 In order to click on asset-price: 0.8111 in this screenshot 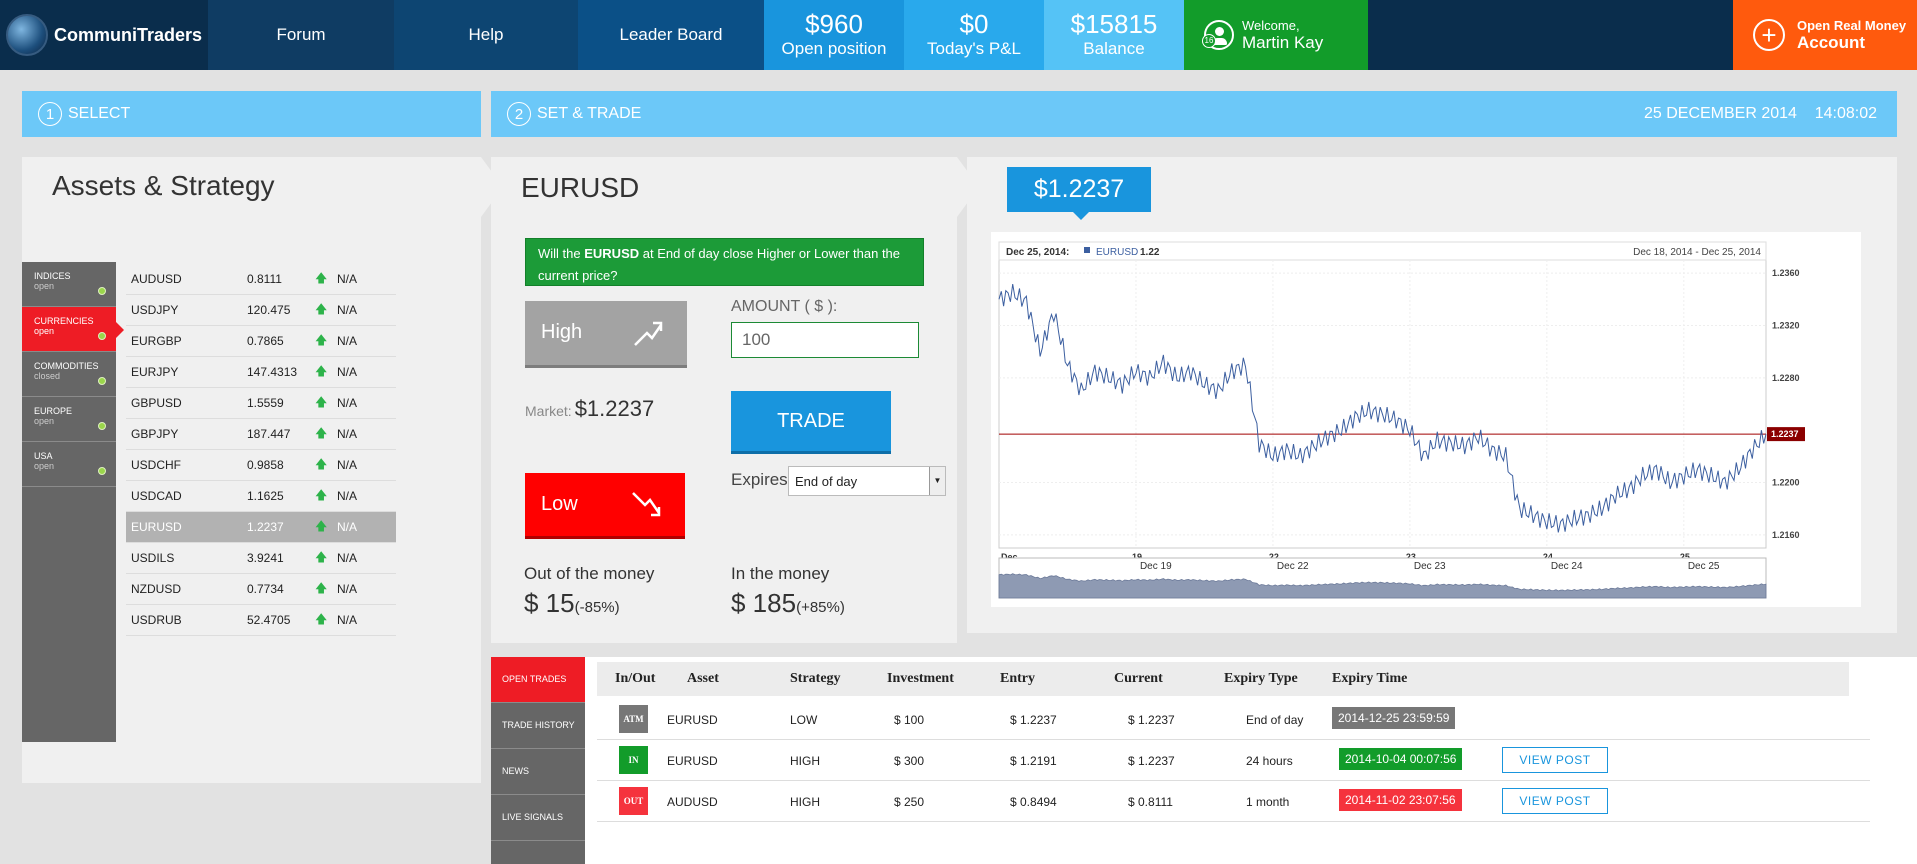, I will do `click(264, 279)`.